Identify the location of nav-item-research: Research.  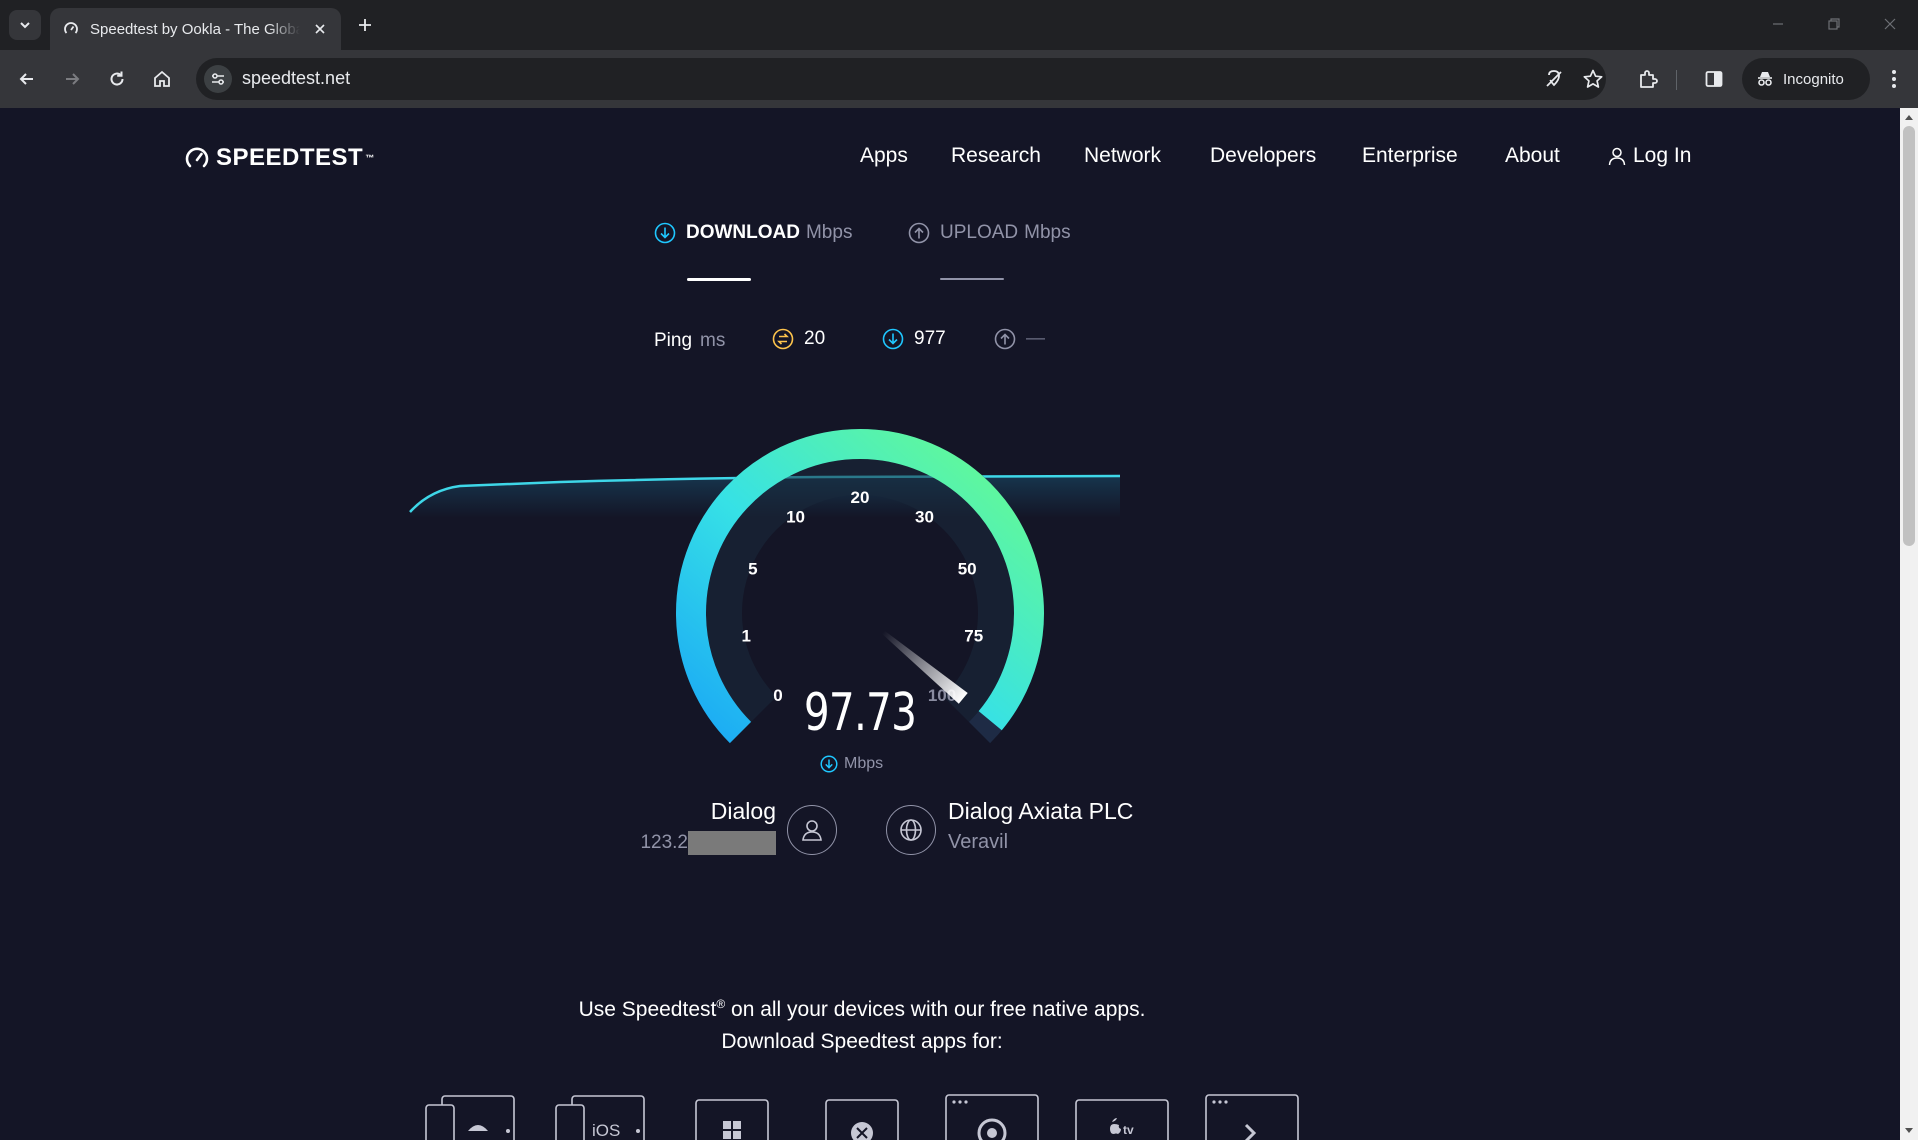
(996, 156).